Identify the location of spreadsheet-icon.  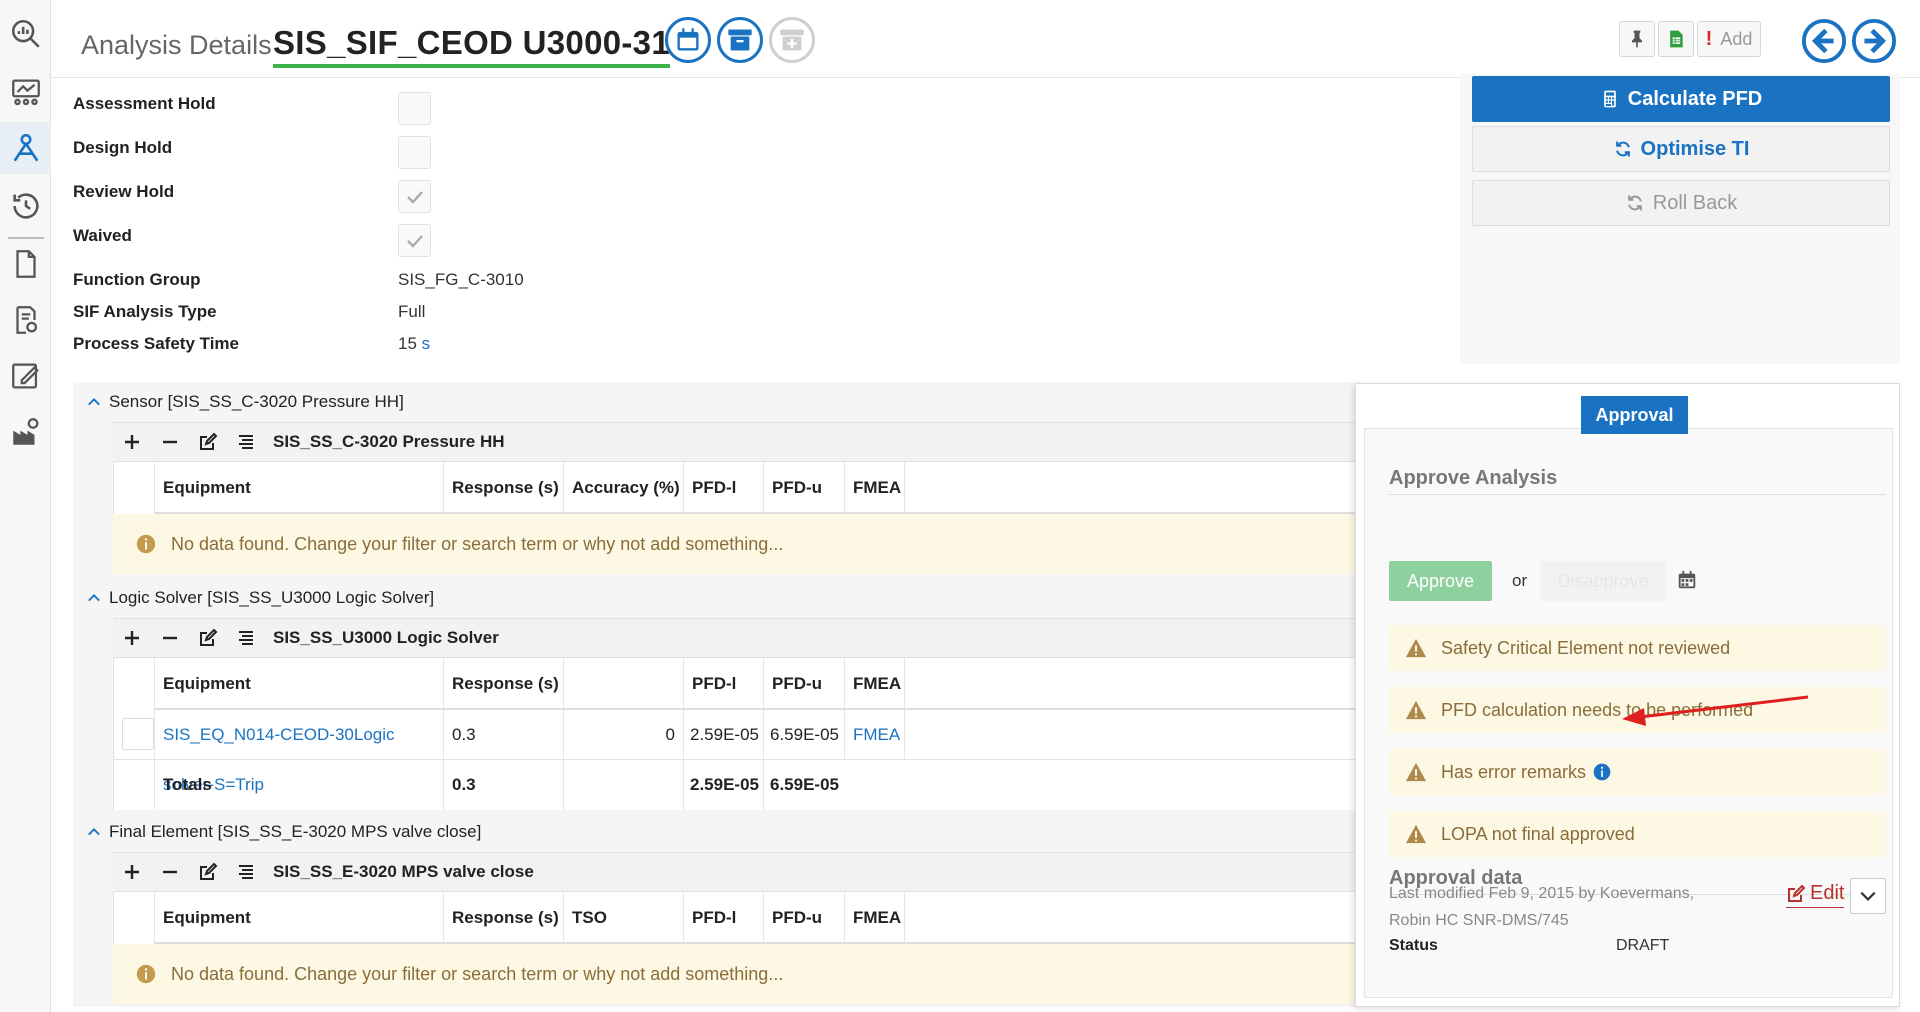
(1676, 39).